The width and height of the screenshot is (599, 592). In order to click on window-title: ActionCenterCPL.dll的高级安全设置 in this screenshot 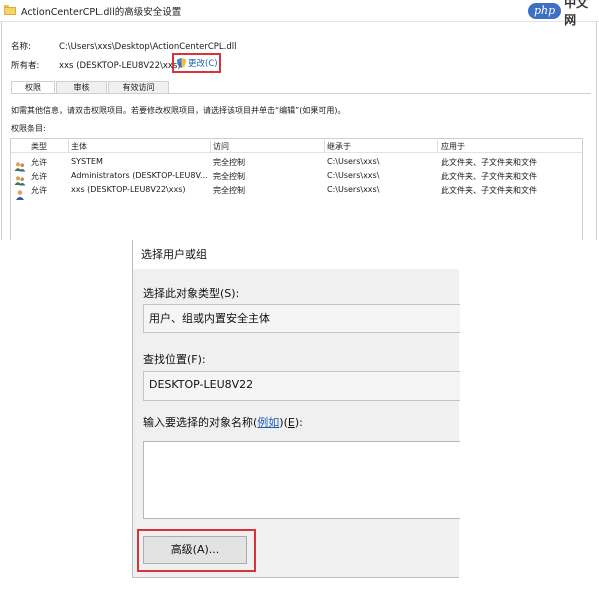, I will do `click(101, 12)`.